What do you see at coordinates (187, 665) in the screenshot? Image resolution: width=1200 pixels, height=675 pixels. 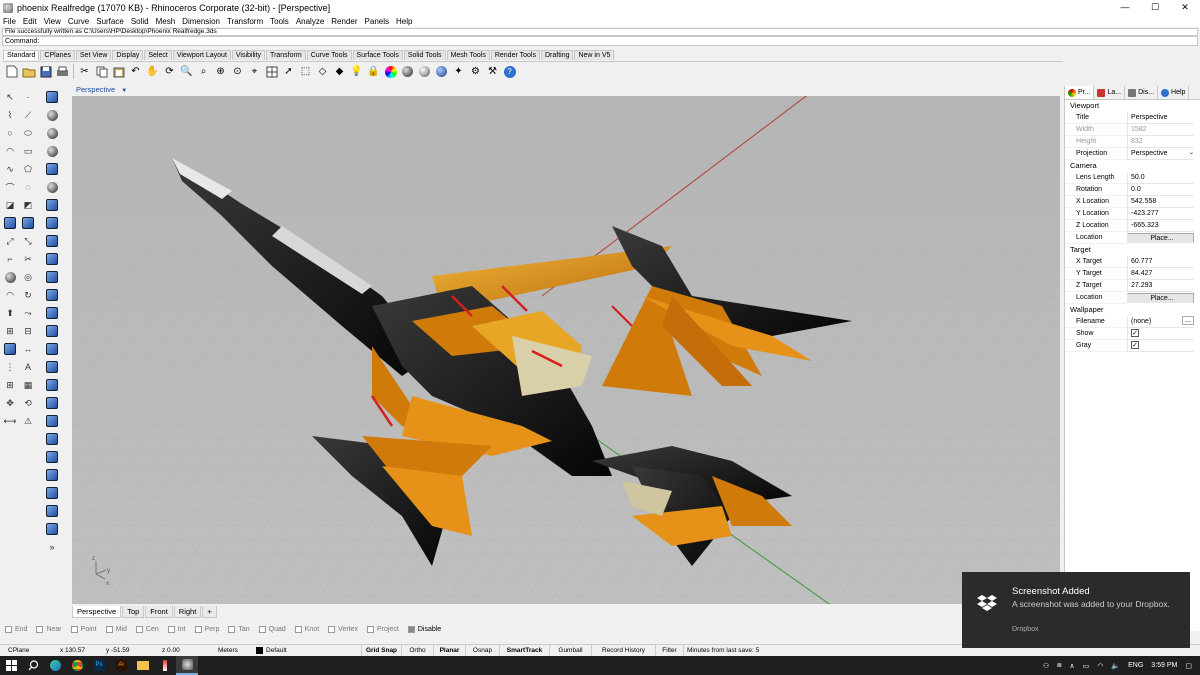 I see `rhino-taskbar-icon` at bounding box center [187, 665].